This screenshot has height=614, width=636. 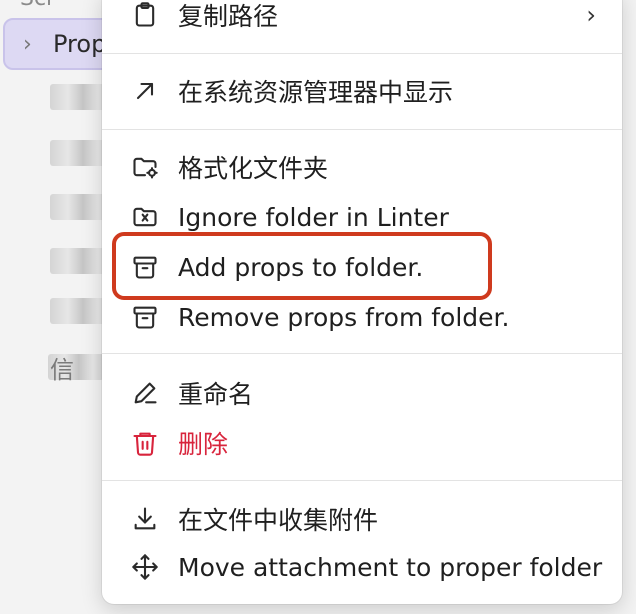 What do you see at coordinates (362, 19) in the screenshot?
I see `menu-item-copy-path: 复制路径 ›` at bounding box center [362, 19].